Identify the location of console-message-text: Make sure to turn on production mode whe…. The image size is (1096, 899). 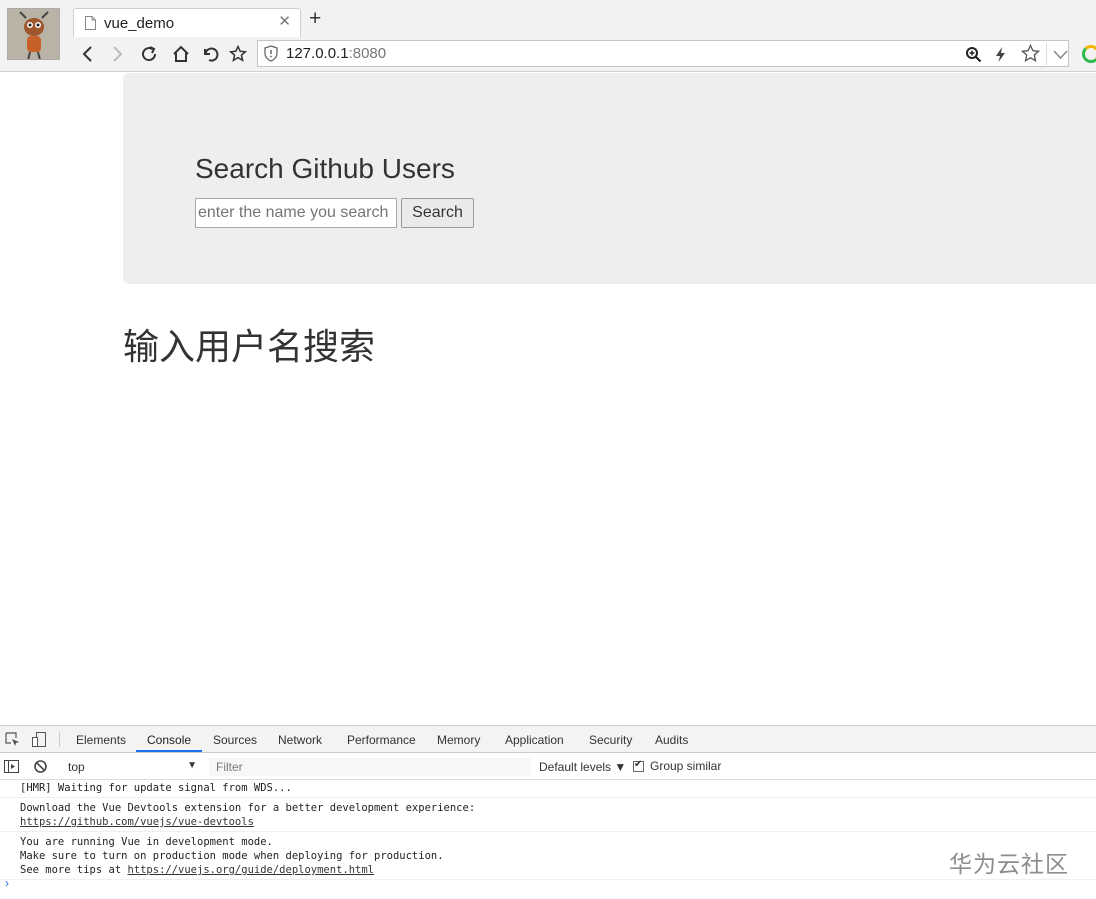
(232, 856).